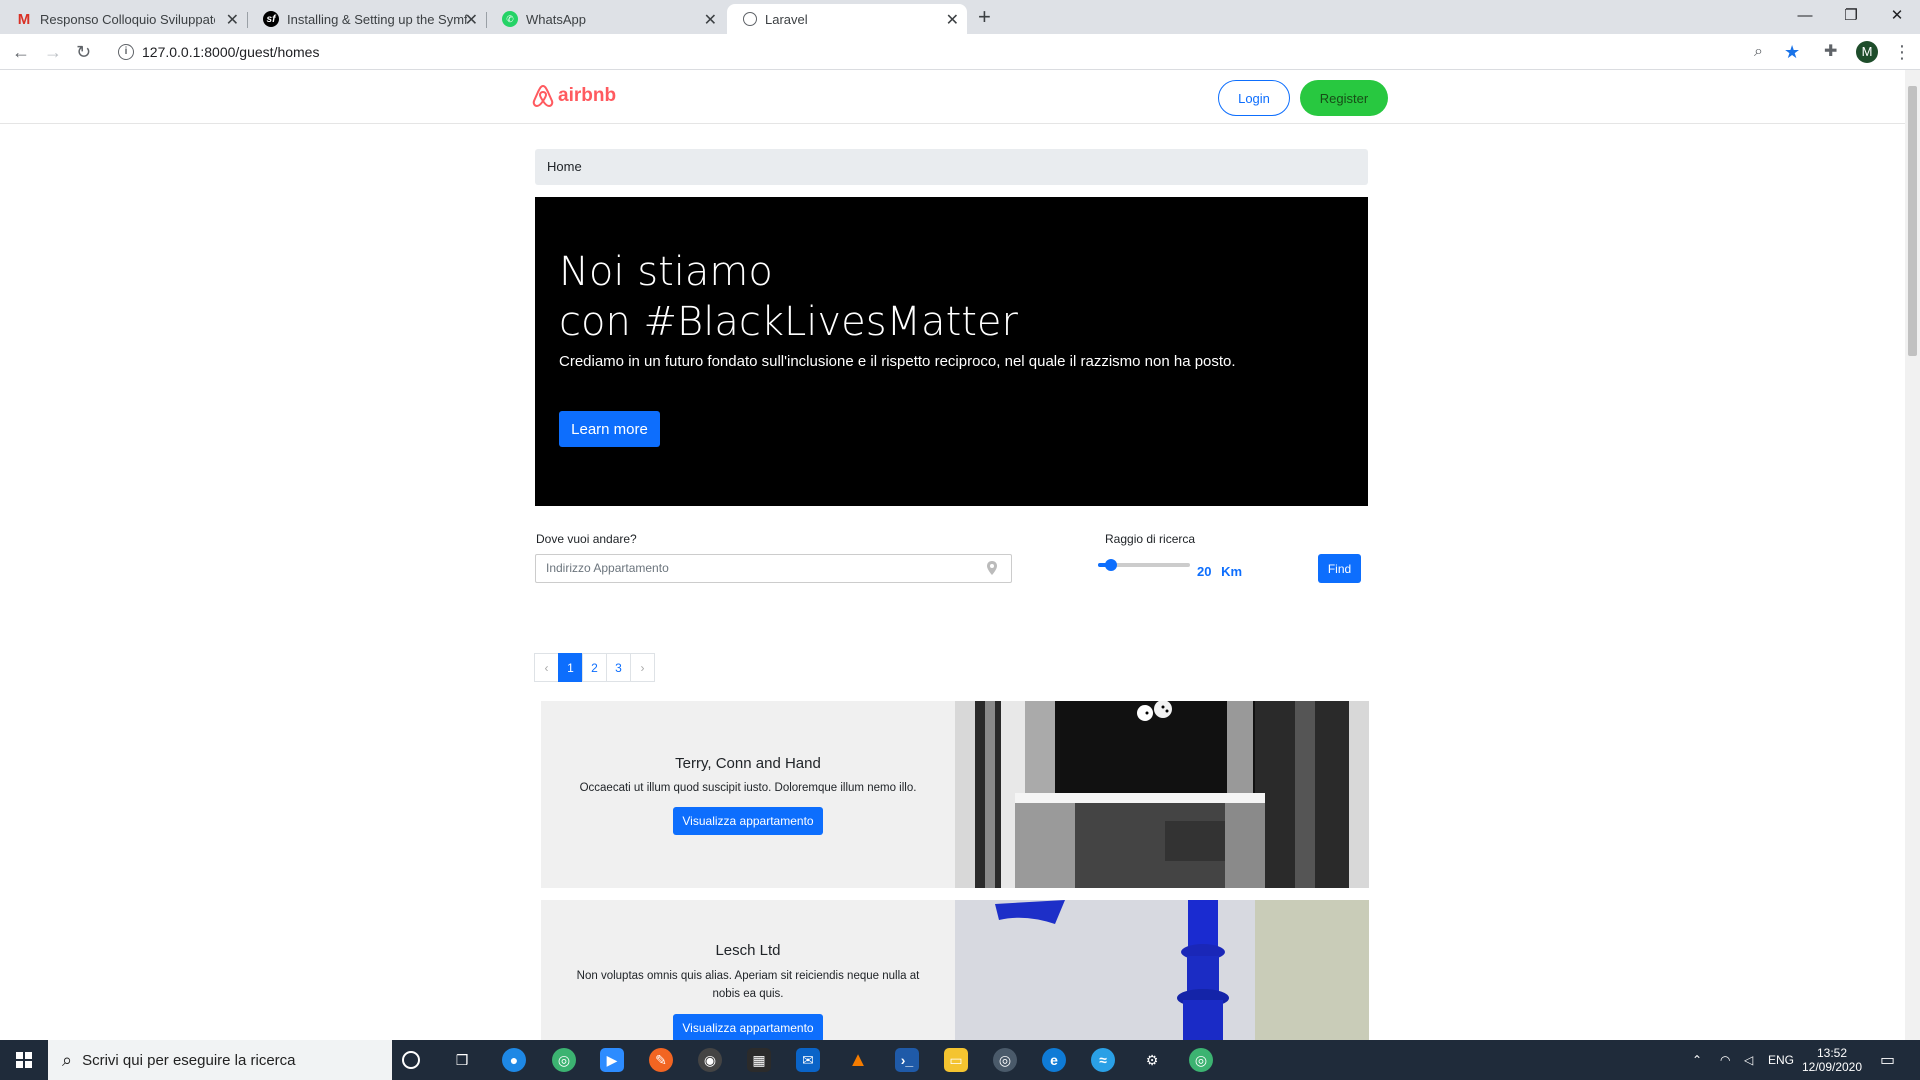  I want to click on tab-gmail: M Responso Colloquio Sviluppatore ✕, so click(124, 19).